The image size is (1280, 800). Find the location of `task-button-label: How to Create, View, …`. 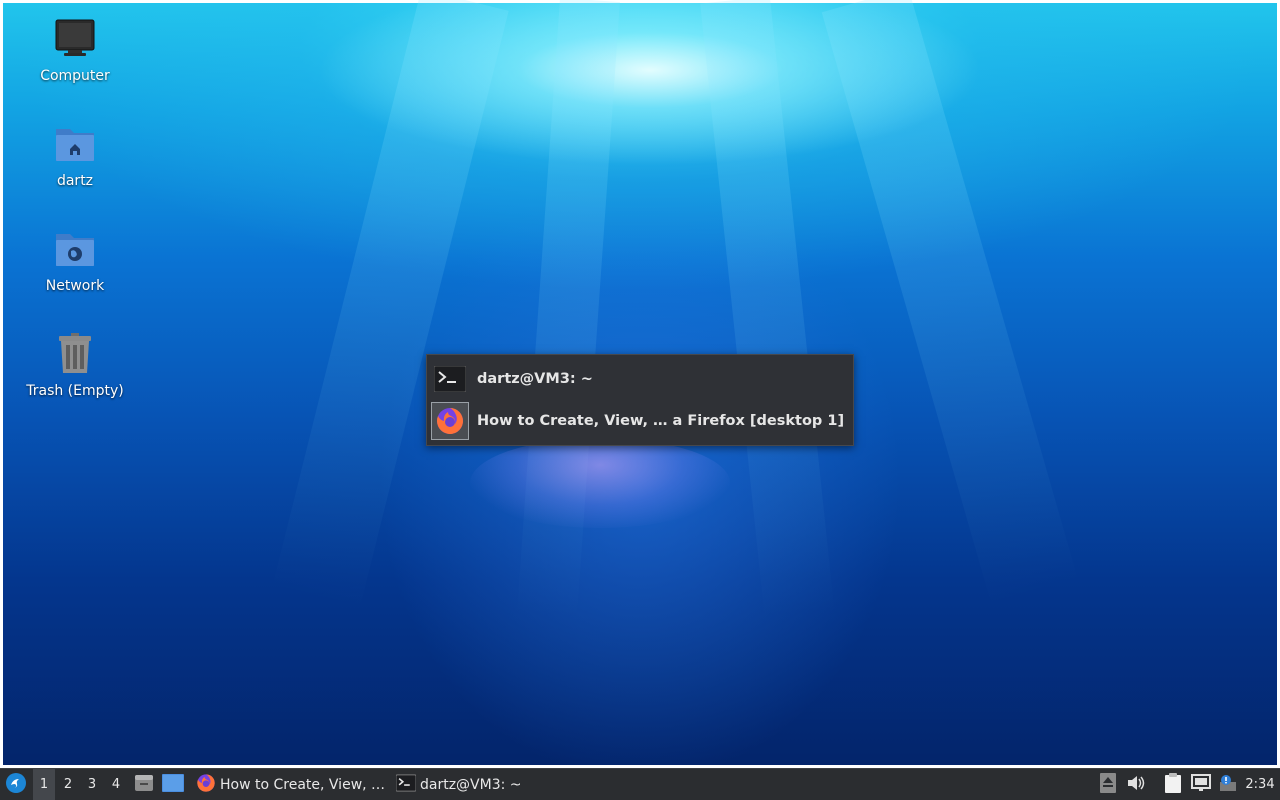

task-button-label: How to Create, View, … is located at coordinates (303, 784).